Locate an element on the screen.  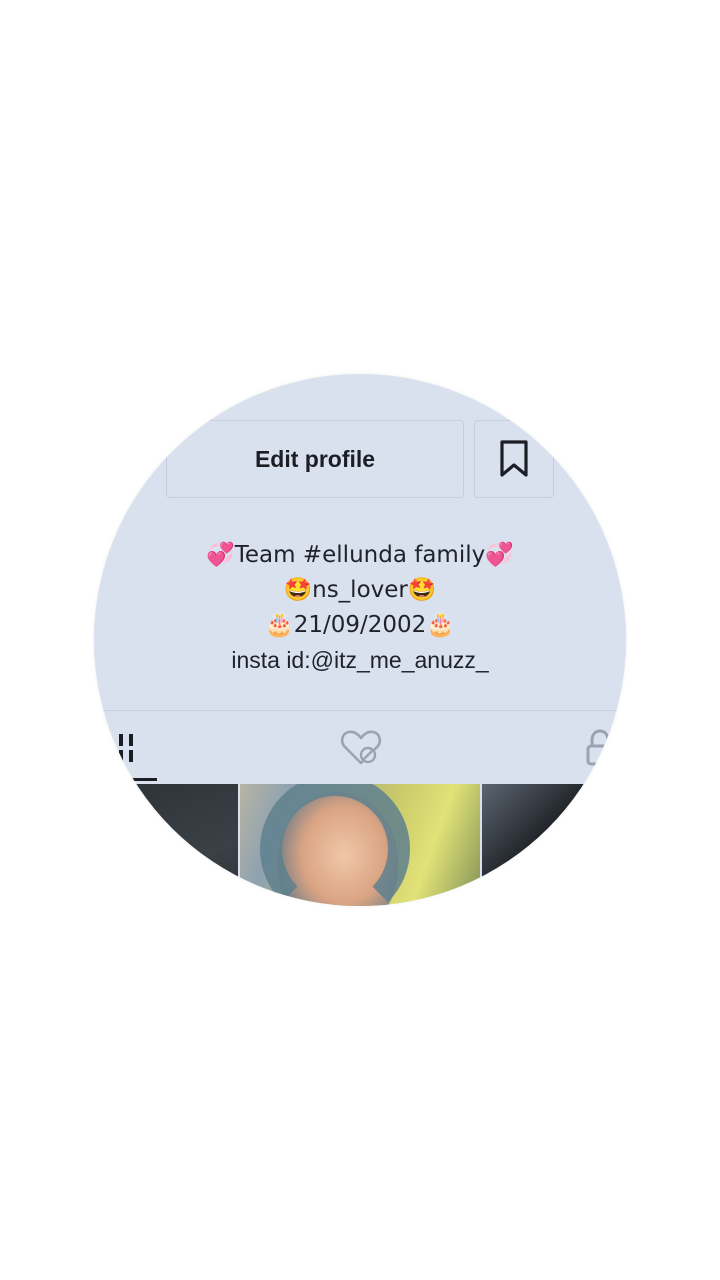
bio-line-insta: insta id:@itz_me_anuzz_ is located at coordinates (360, 660).